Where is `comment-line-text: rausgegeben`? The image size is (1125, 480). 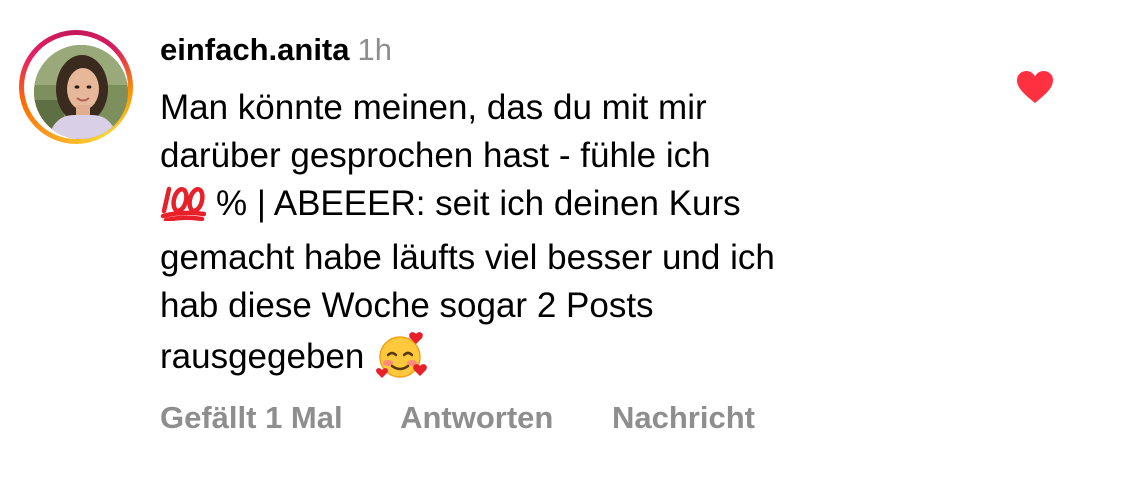 comment-line-text: rausgegeben is located at coordinates (262, 356).